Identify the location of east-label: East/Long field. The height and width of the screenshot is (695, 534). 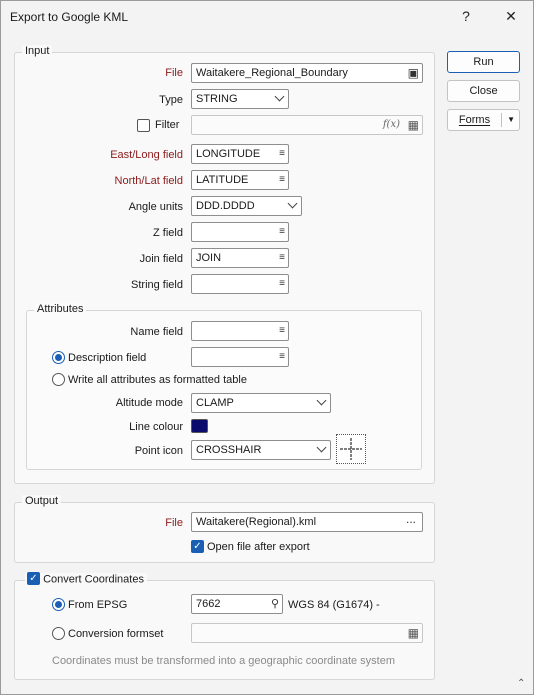
(146, 155).